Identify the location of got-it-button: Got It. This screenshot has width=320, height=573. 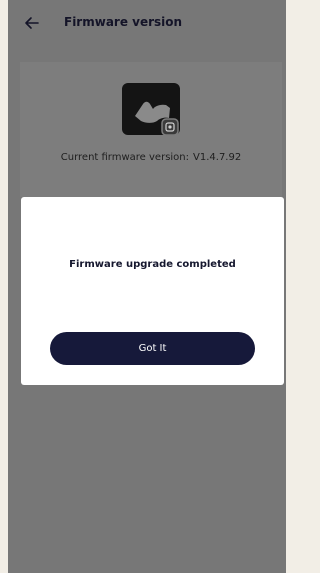
(152, 348).